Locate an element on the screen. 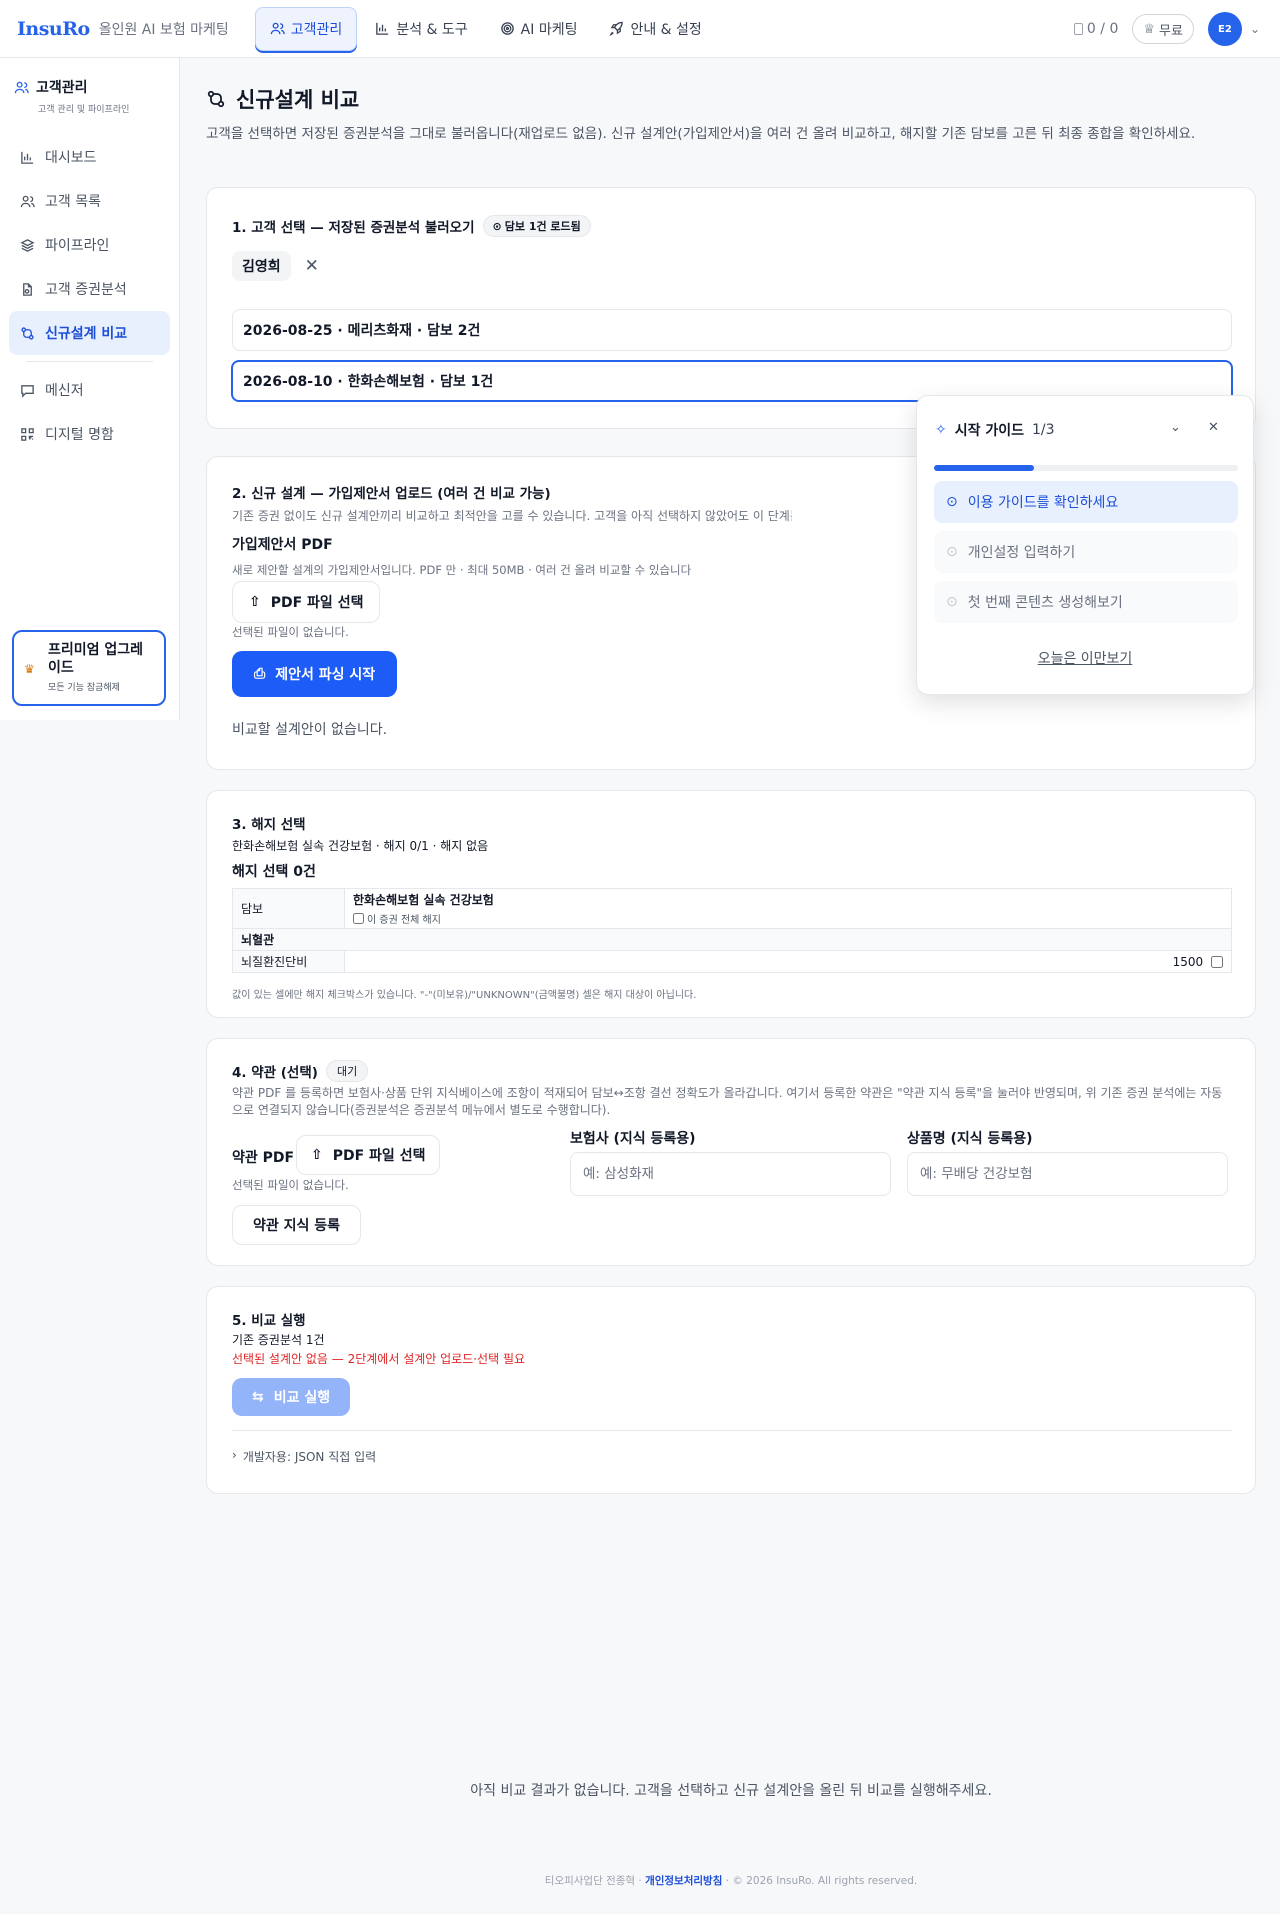 This screenshot has width=1280, height=1914. customer-chip: 김영희 is located at coordinates (261, 266).